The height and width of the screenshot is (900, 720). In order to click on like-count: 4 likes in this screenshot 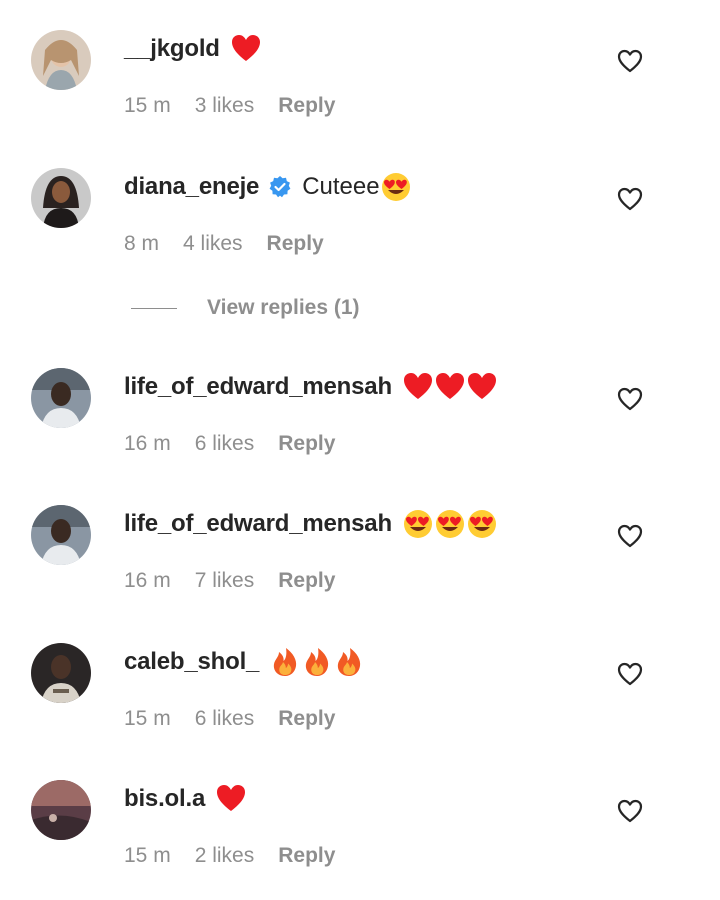, I will do `click(213, 244)`.